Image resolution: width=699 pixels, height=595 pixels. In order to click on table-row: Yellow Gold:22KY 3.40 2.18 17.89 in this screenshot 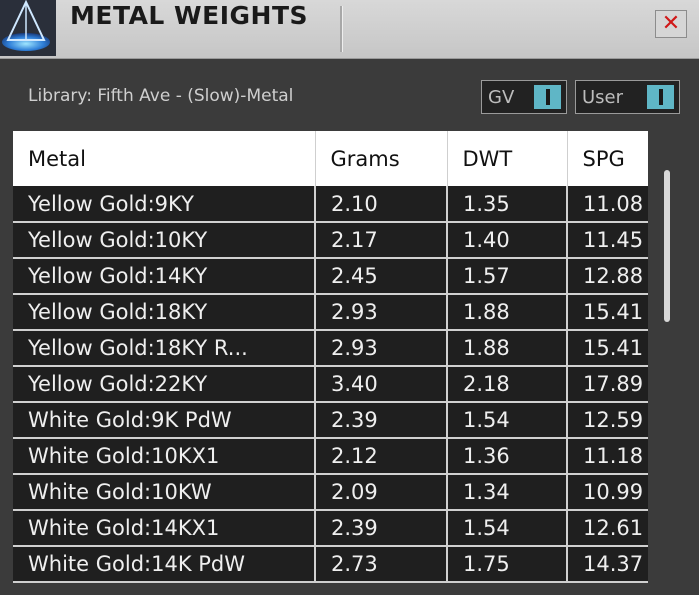, I will do `click(348, 384)`.